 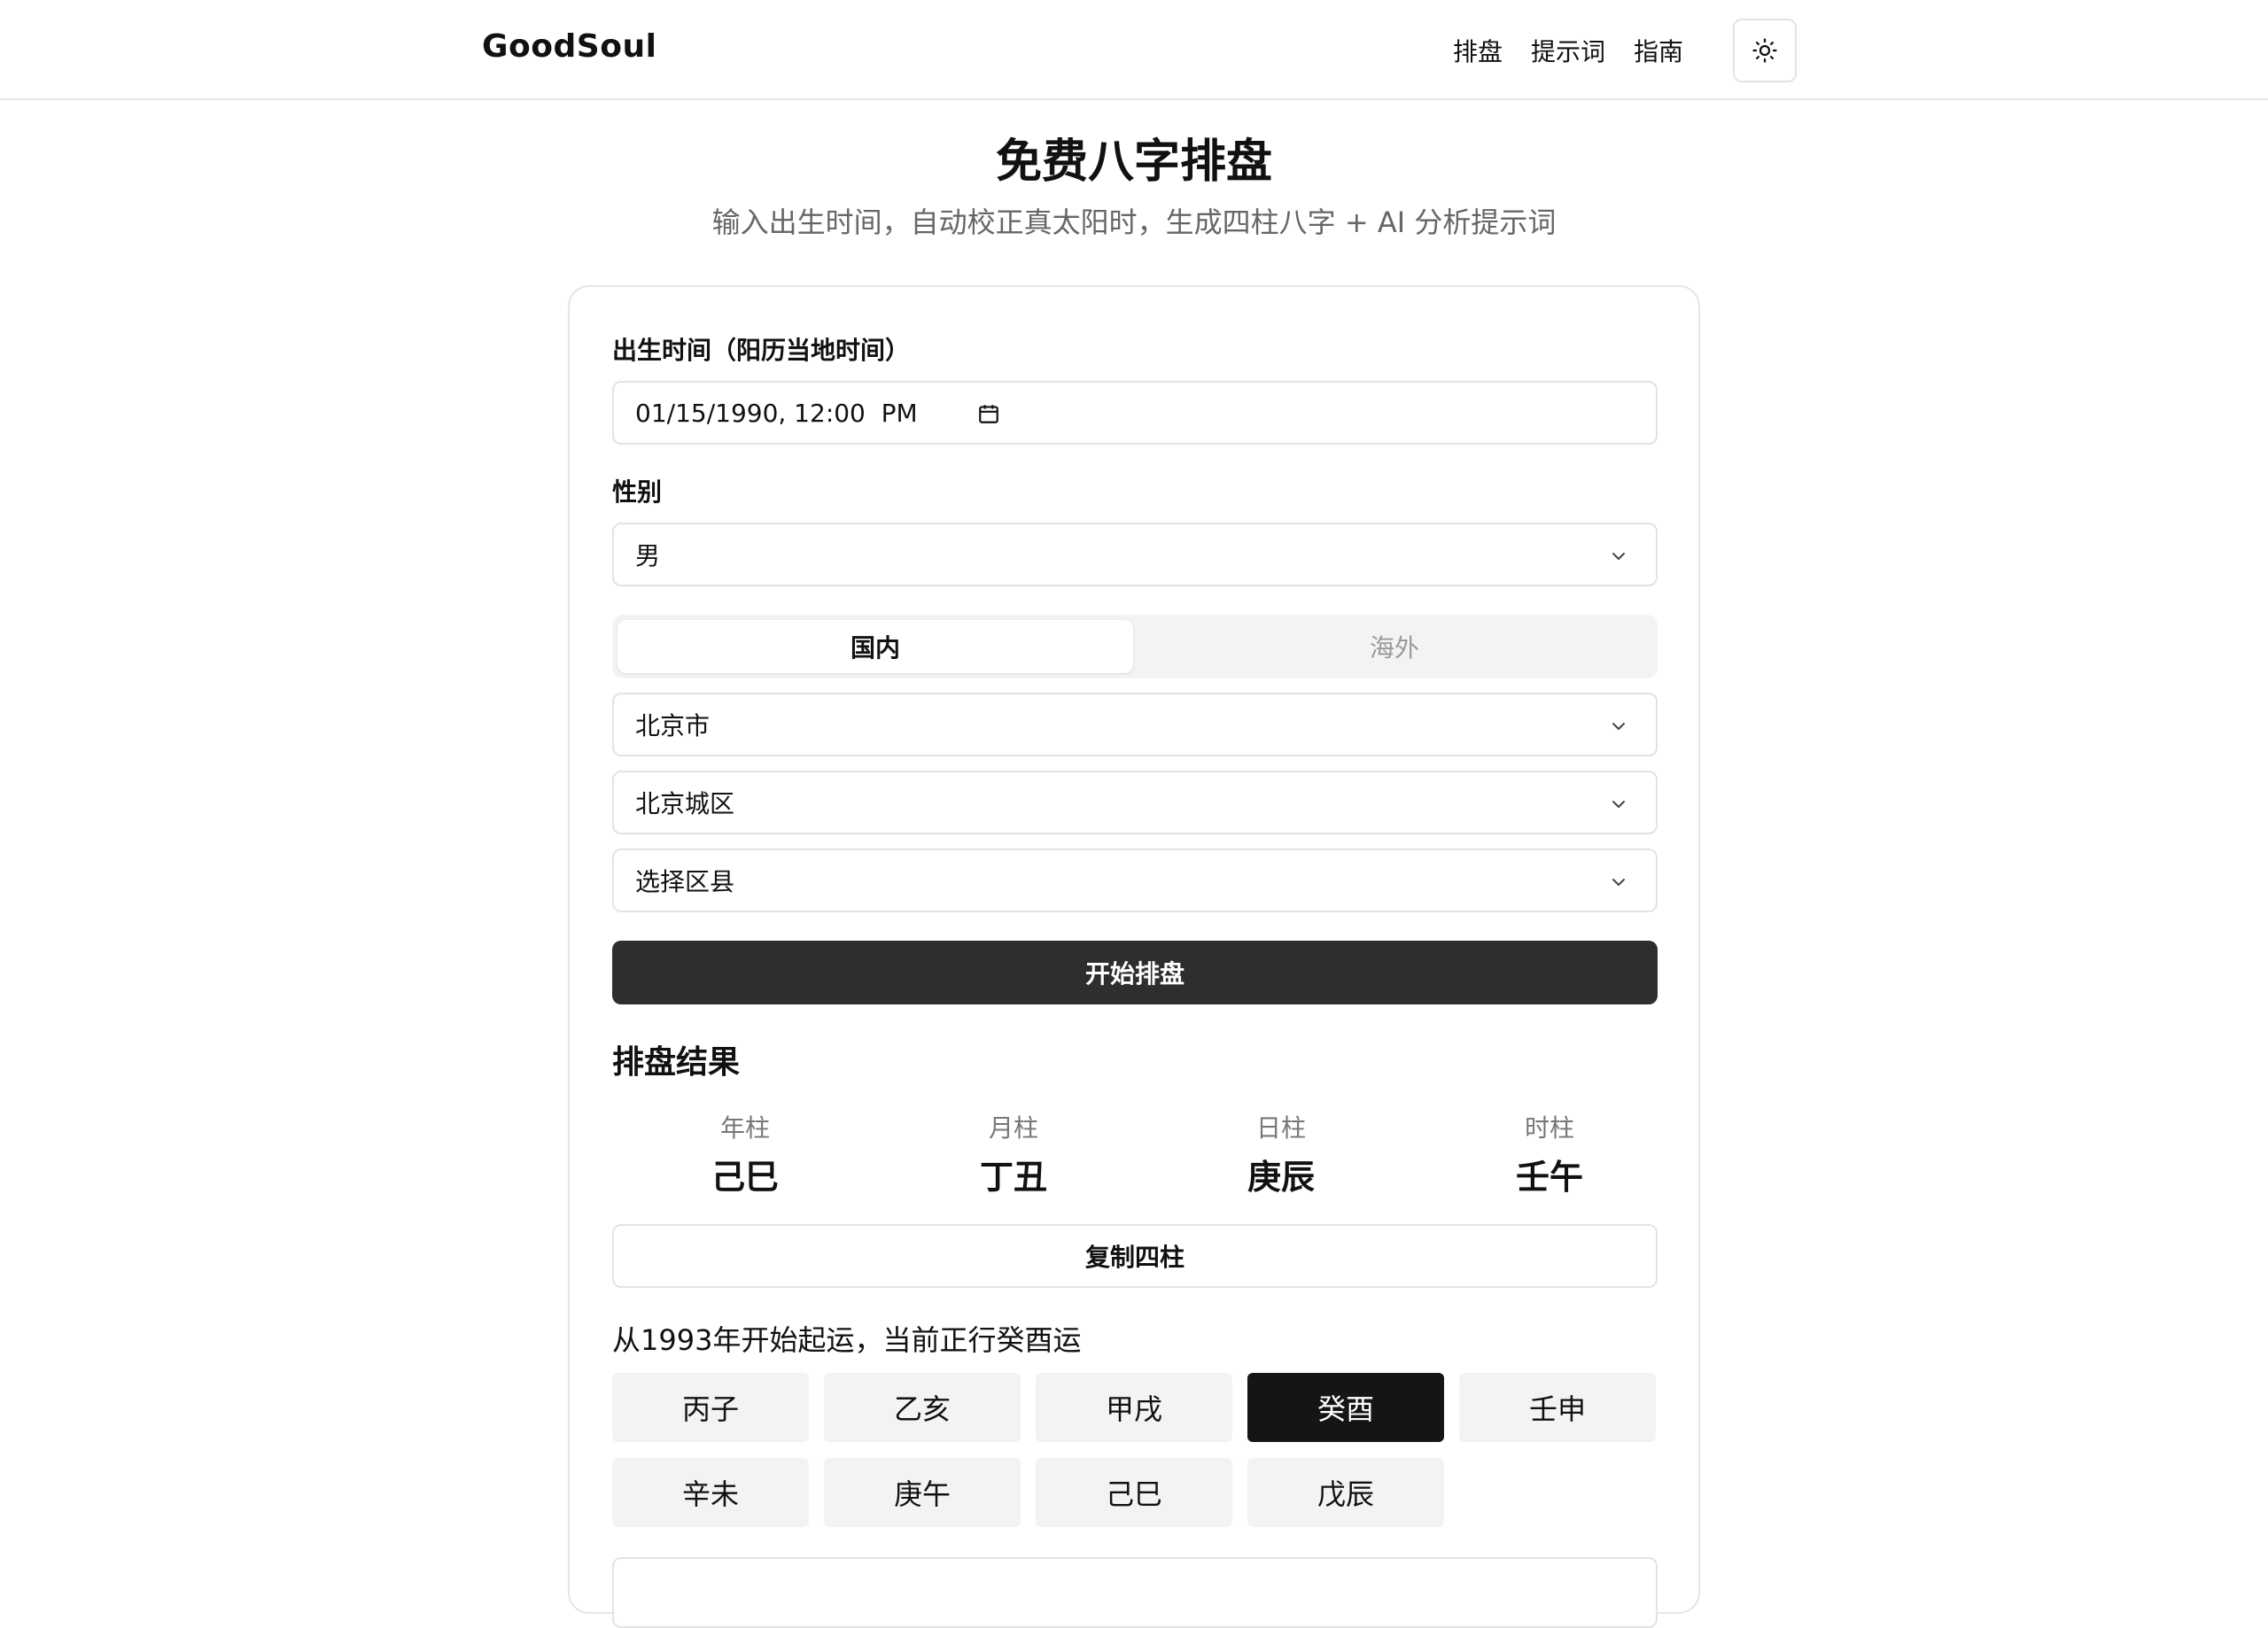 I want to click on pillar-name: 日柱, so click(x=1280, y=1128).